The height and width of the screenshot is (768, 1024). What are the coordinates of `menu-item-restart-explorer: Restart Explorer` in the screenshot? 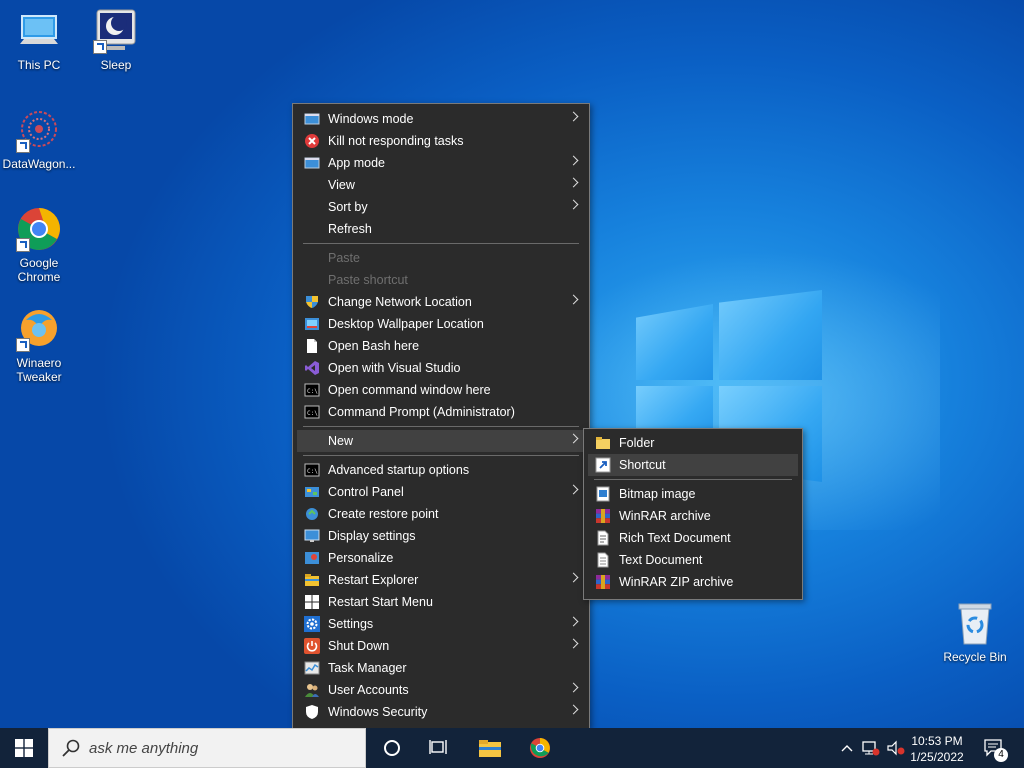 It's located at (441, 580).